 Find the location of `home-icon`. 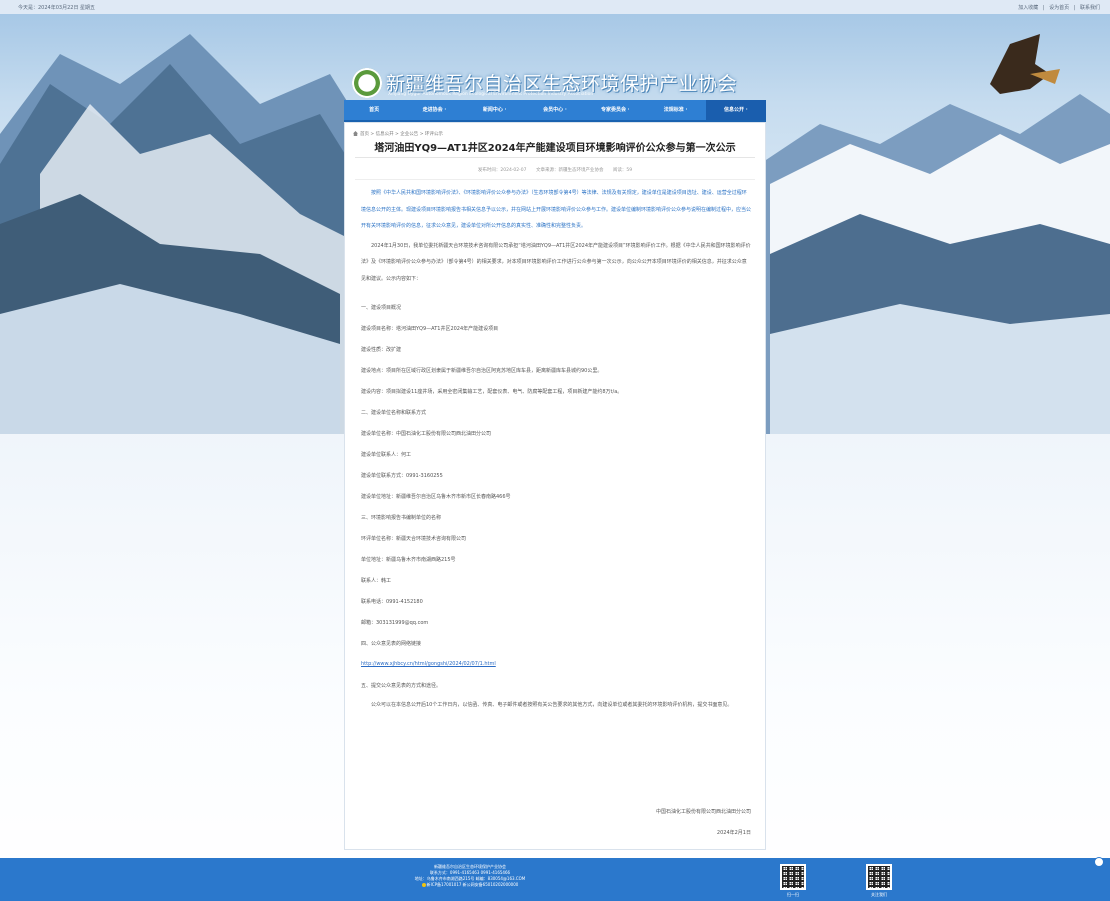

home-icon is located at coordinates (355, 133).